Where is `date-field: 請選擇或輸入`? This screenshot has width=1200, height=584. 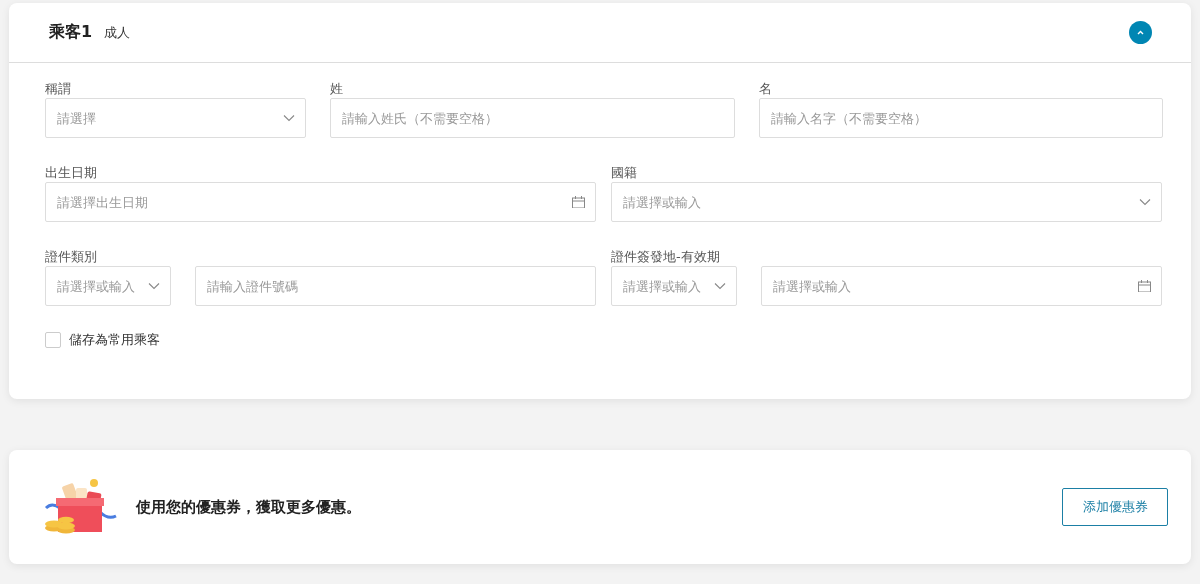
date-field: 請選擇或輸入 is located at coordinates (961, 286).